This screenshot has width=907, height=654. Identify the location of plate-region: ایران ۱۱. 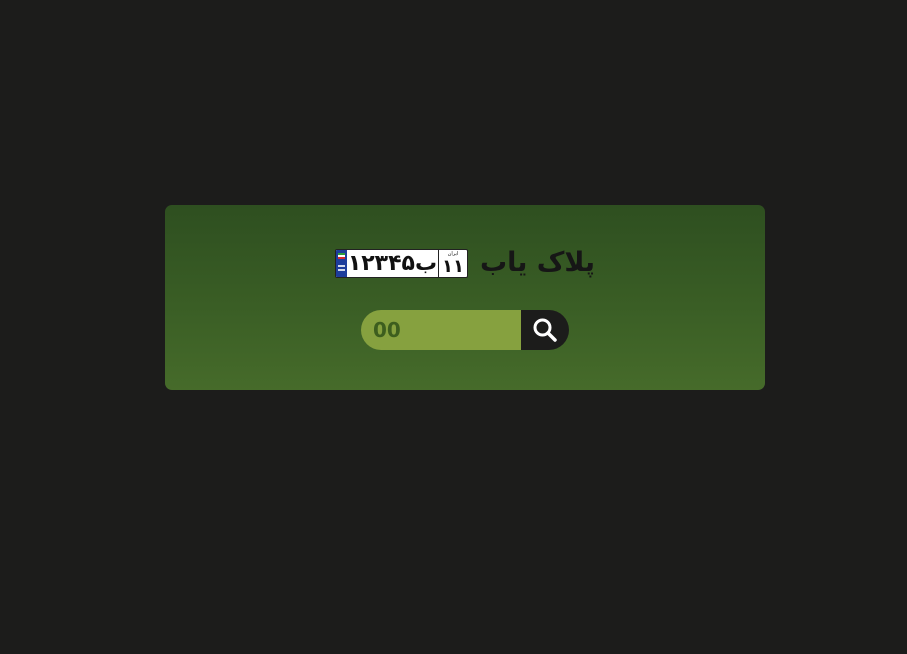
(452, 263).